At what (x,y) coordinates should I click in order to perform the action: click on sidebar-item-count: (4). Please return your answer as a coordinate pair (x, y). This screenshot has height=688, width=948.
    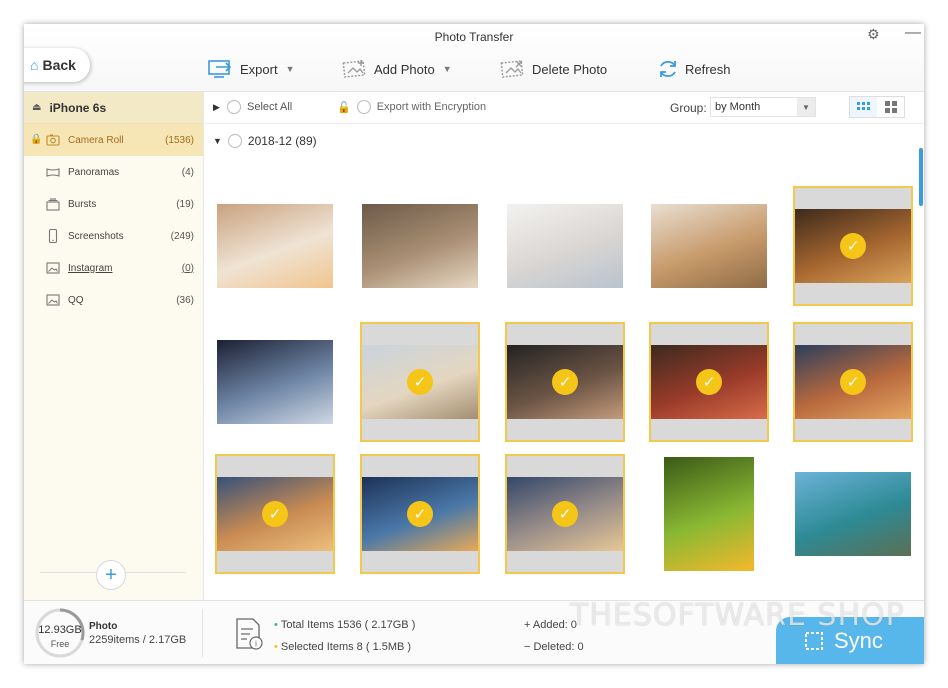
    Looking at the image, I should click on (187, 172).